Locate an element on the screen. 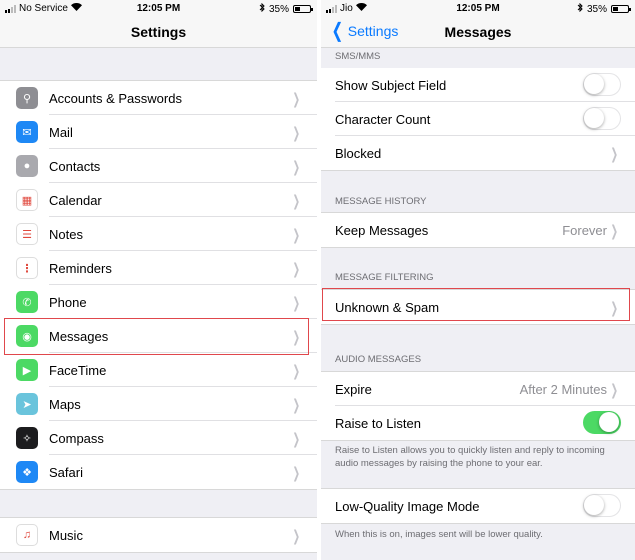 The height and width of the screenshot is (560, 635). keep-messages-value: Forever is located at coordinates (584, 230).